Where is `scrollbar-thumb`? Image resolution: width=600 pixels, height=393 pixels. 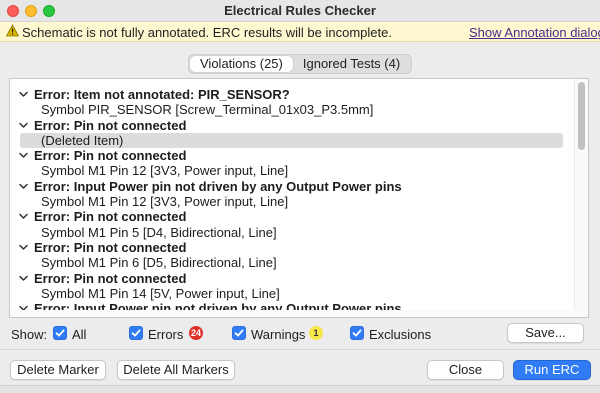
scrollbar-thumb is located at coordinates (581, 116).